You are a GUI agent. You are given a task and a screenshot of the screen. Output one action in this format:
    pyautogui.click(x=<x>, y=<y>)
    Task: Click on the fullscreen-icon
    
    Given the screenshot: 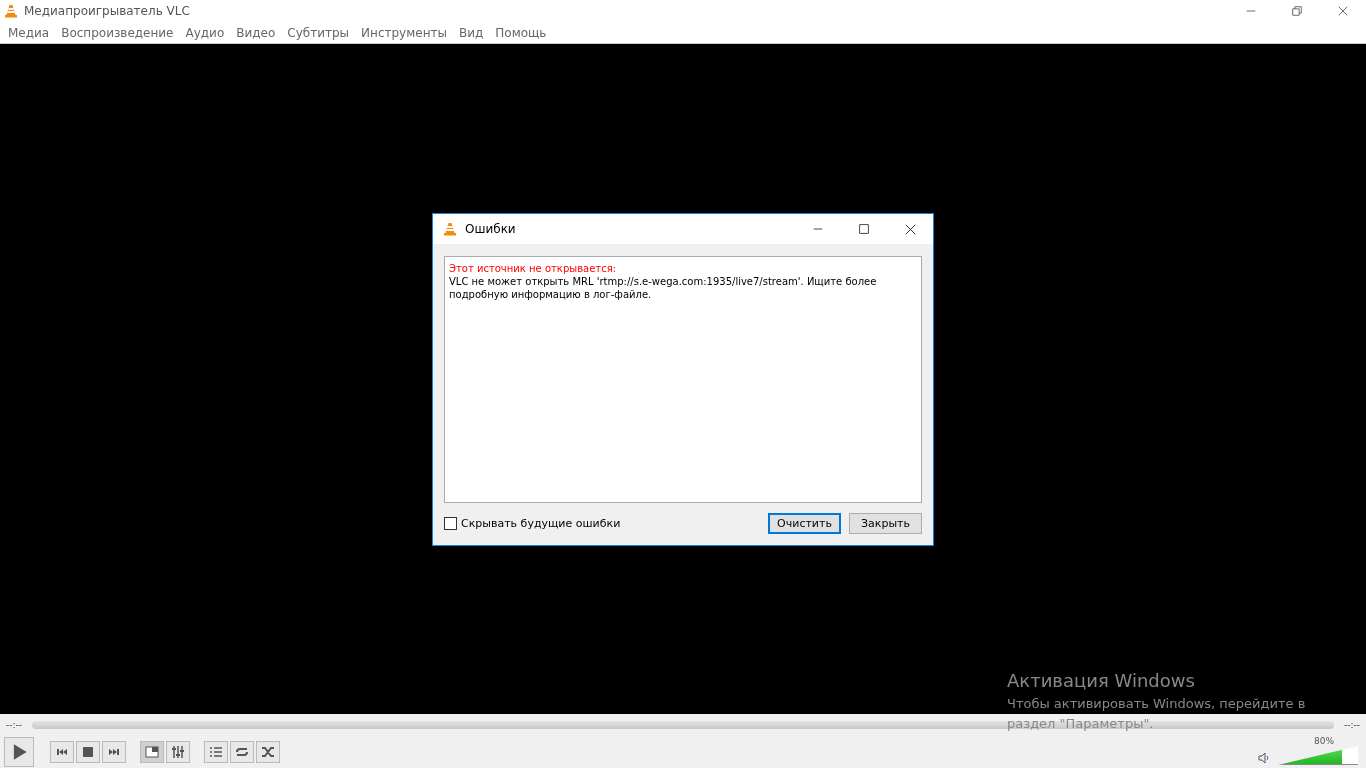 What is the action you would take?
    pyautogui.click(x=152, y=752)
    